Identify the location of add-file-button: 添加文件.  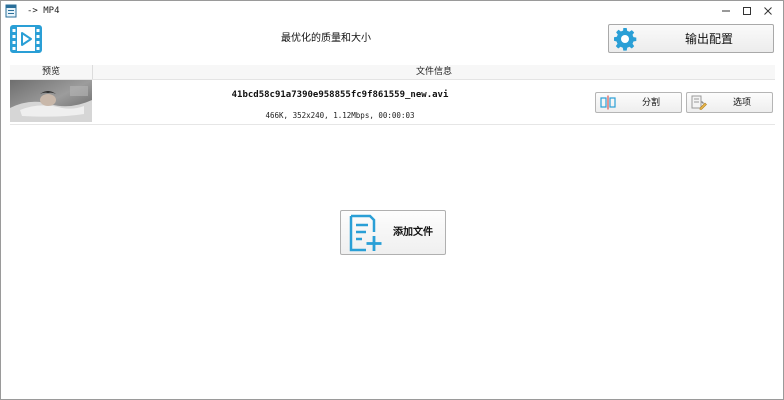
(393, 232).